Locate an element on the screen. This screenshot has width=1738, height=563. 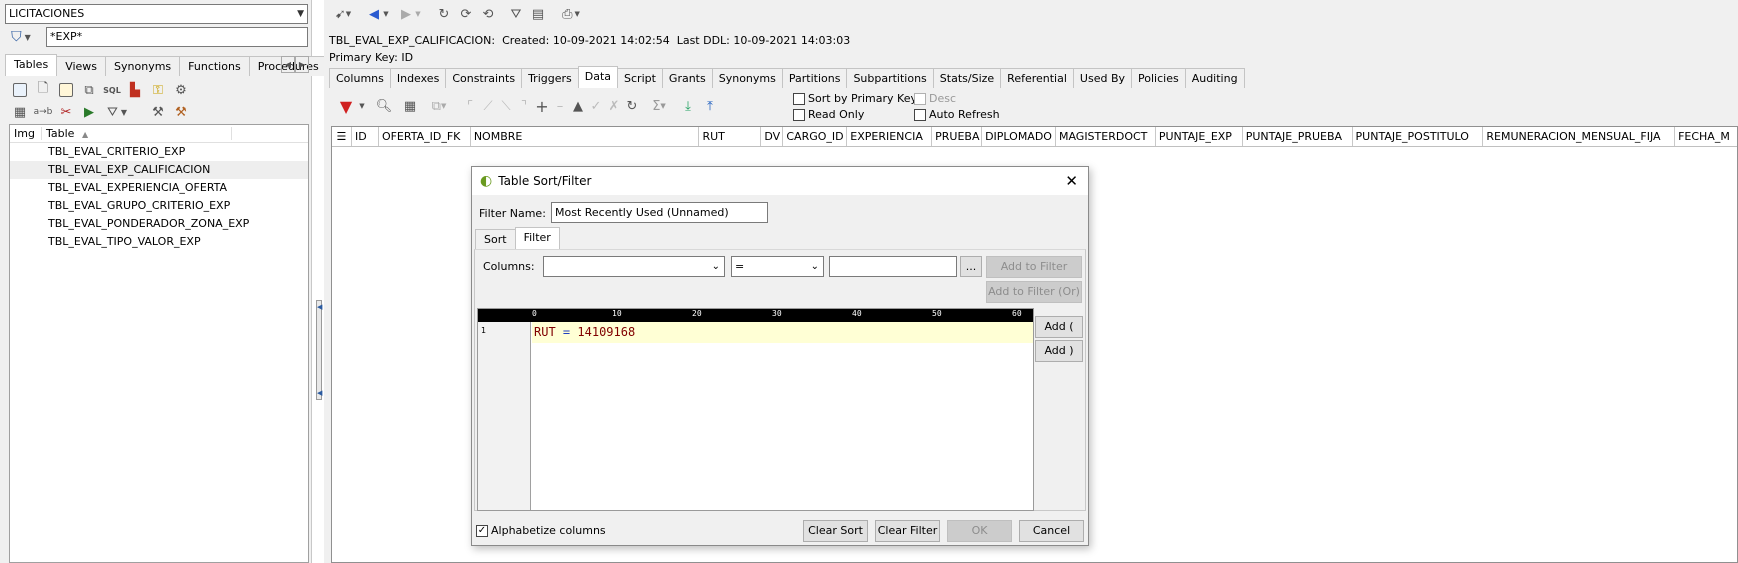
edit-table-button is located at coordinates (66, 90).